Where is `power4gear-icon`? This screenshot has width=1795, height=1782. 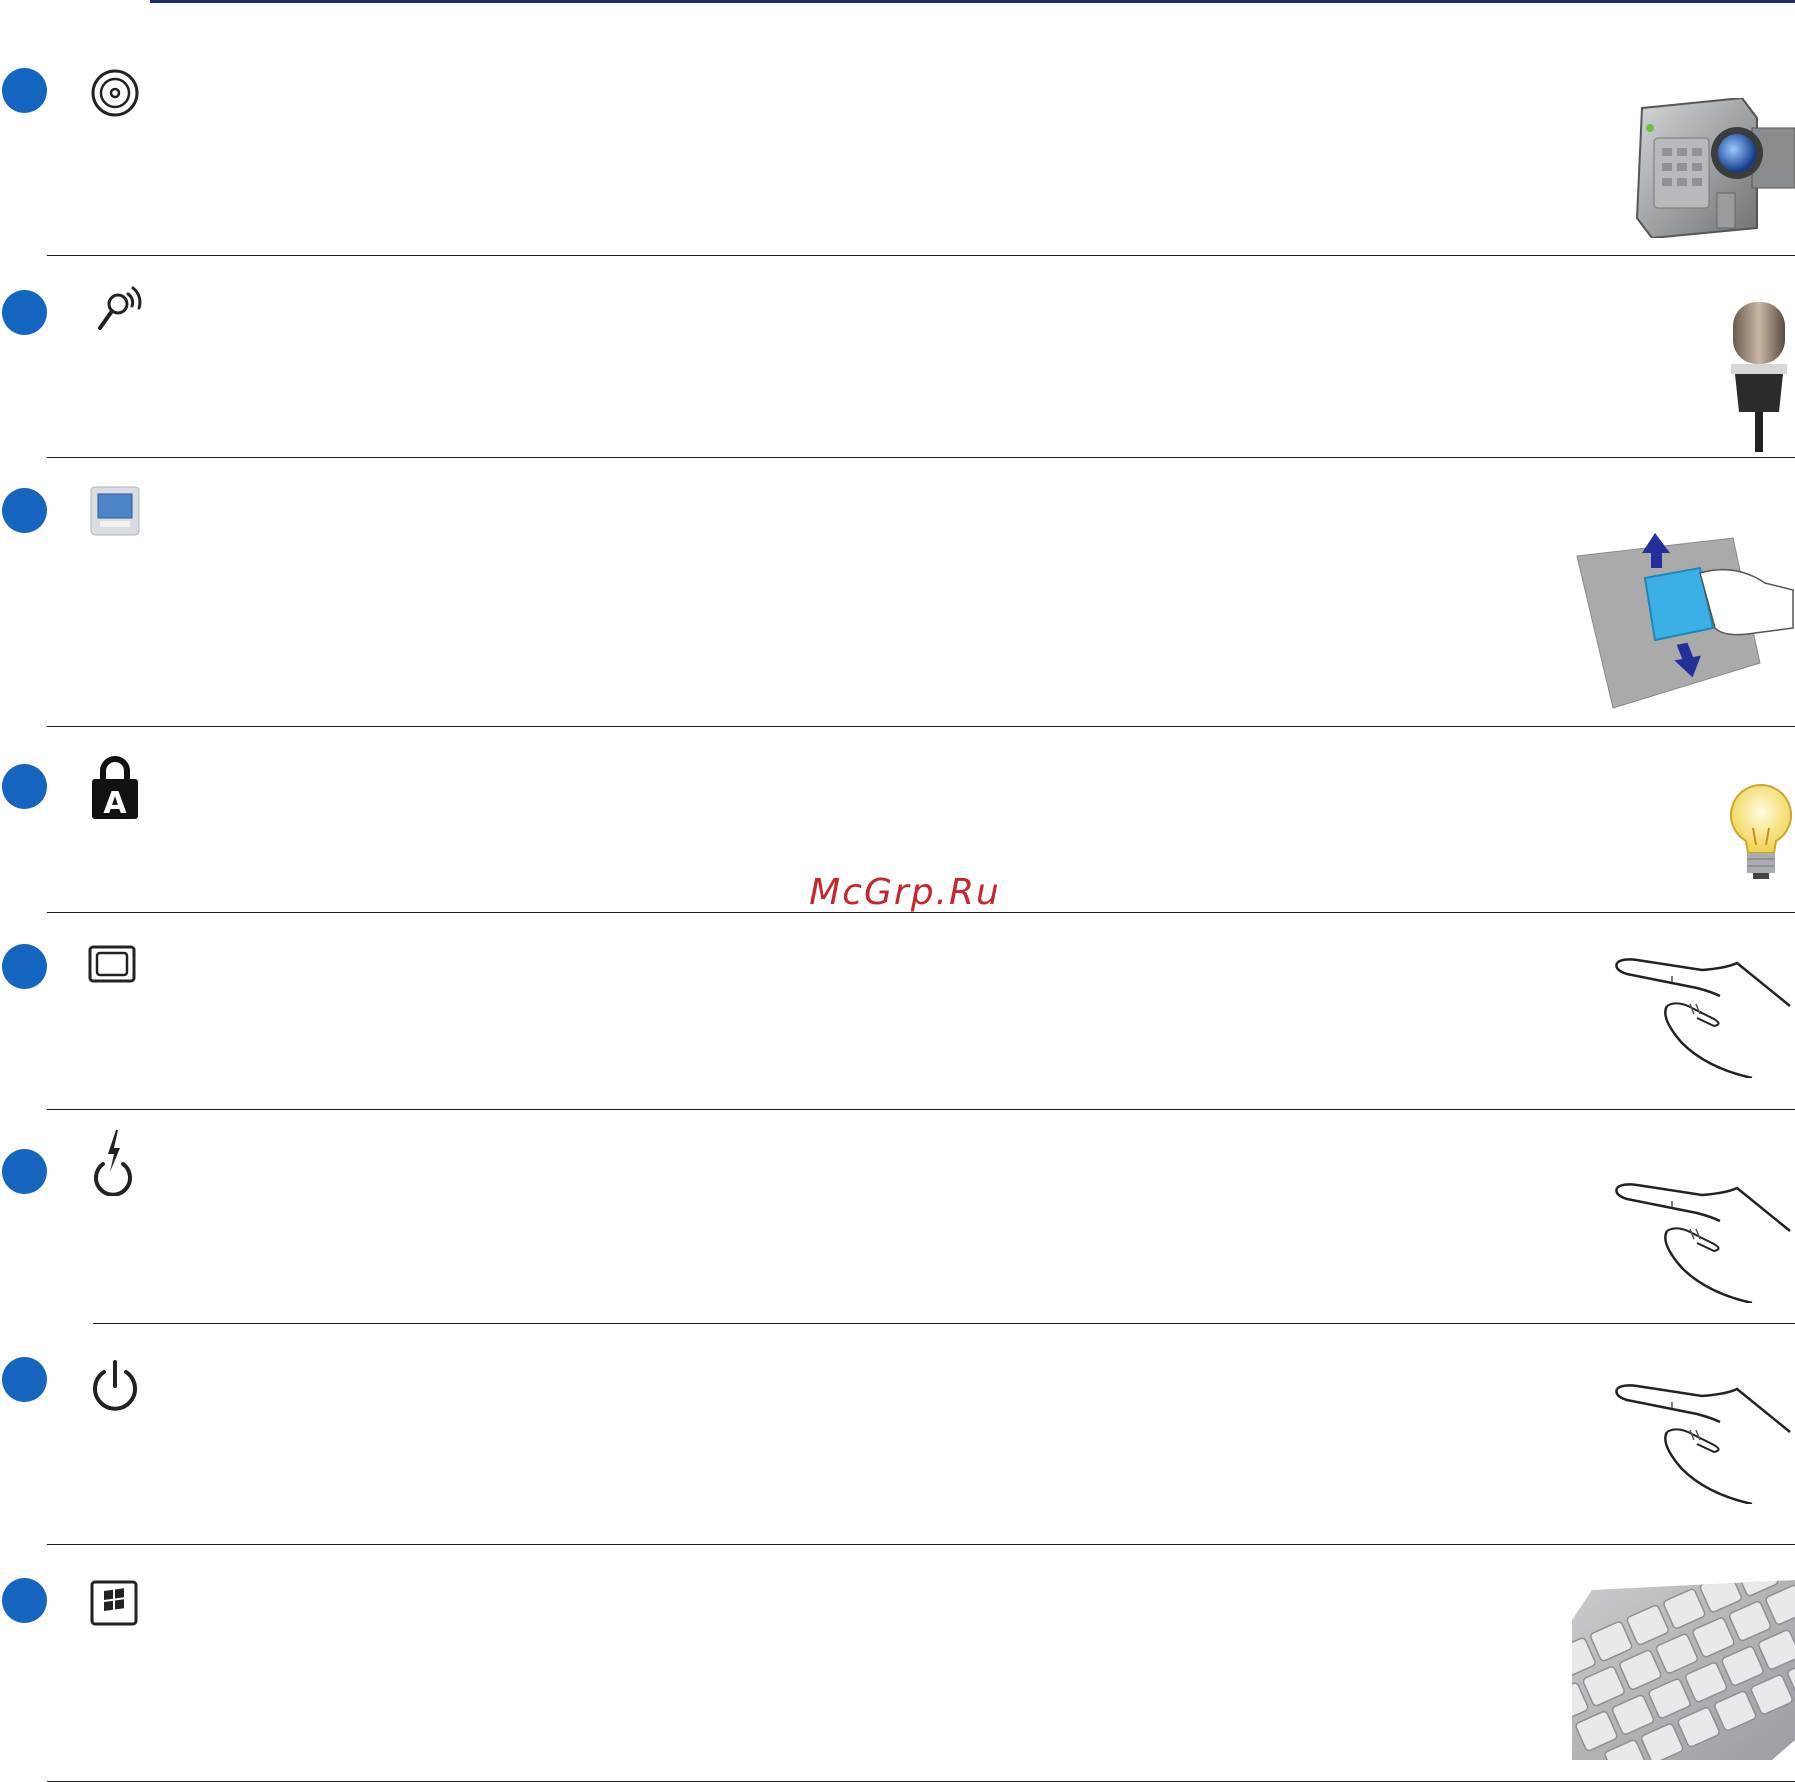 power4gear-icon is located at coordinates (113, 1162).